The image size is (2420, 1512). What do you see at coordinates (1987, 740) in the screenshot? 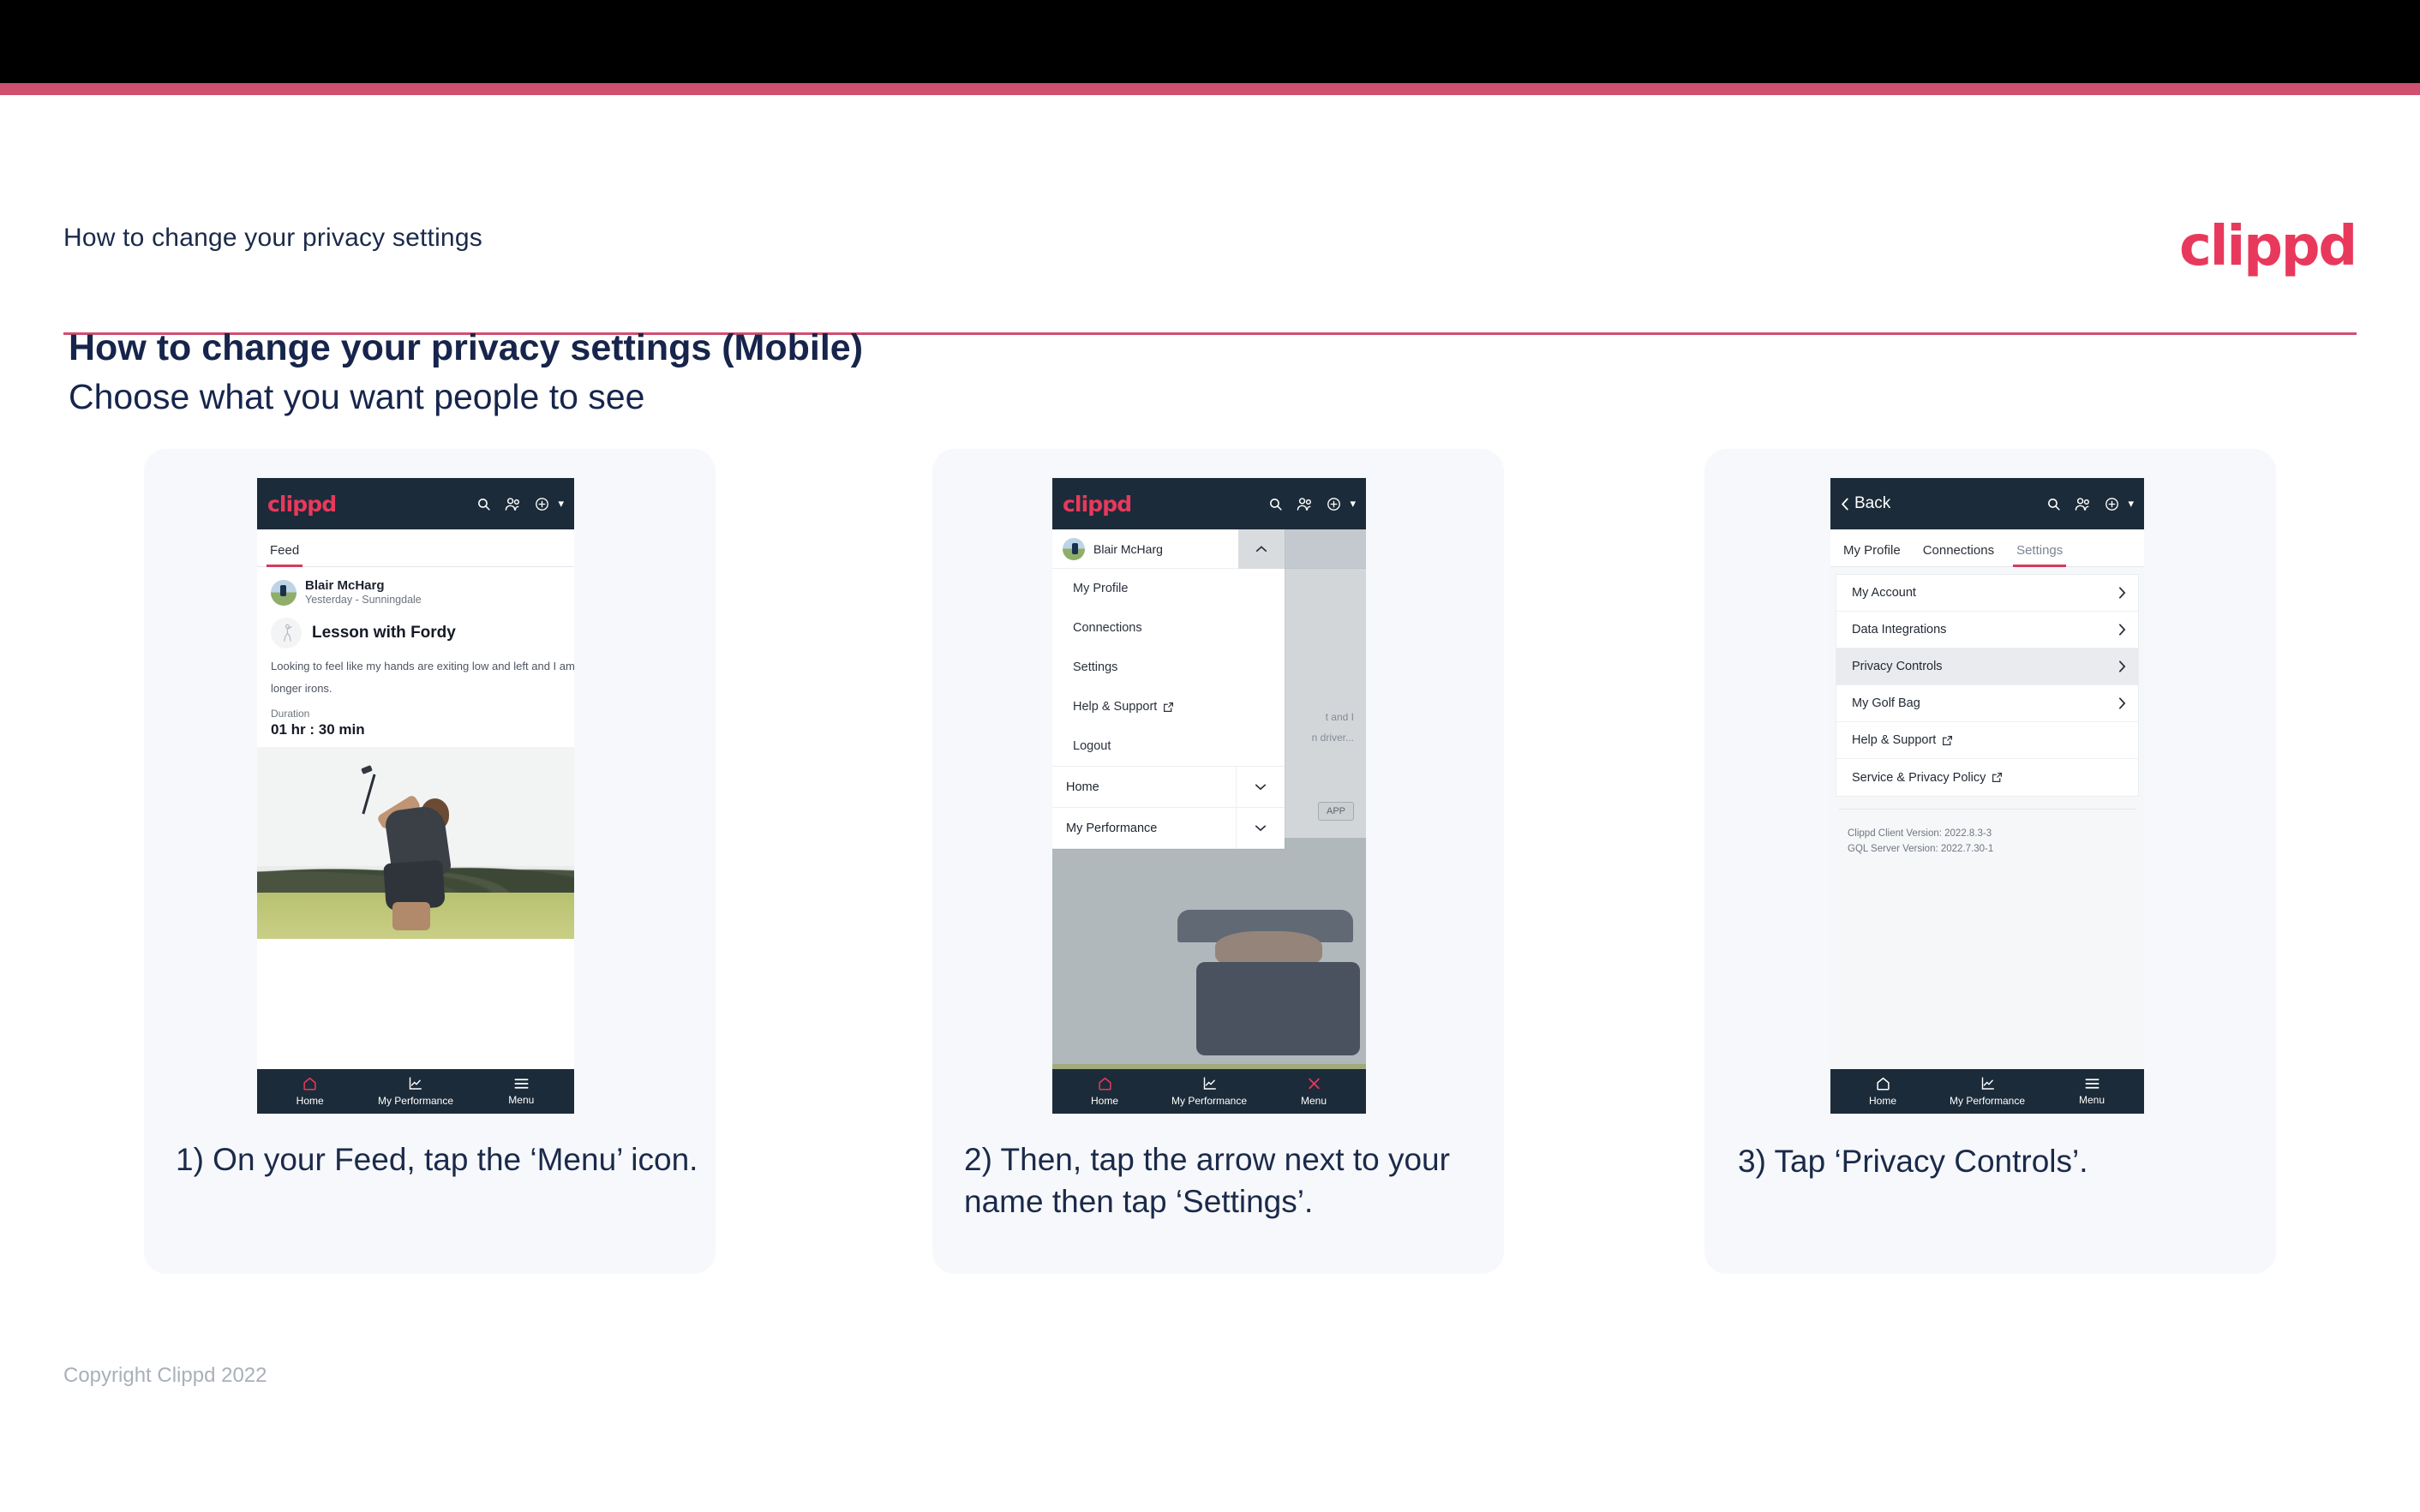
I see `settings-row-help-support: Help & Support` at bounding box center [1987, 740].